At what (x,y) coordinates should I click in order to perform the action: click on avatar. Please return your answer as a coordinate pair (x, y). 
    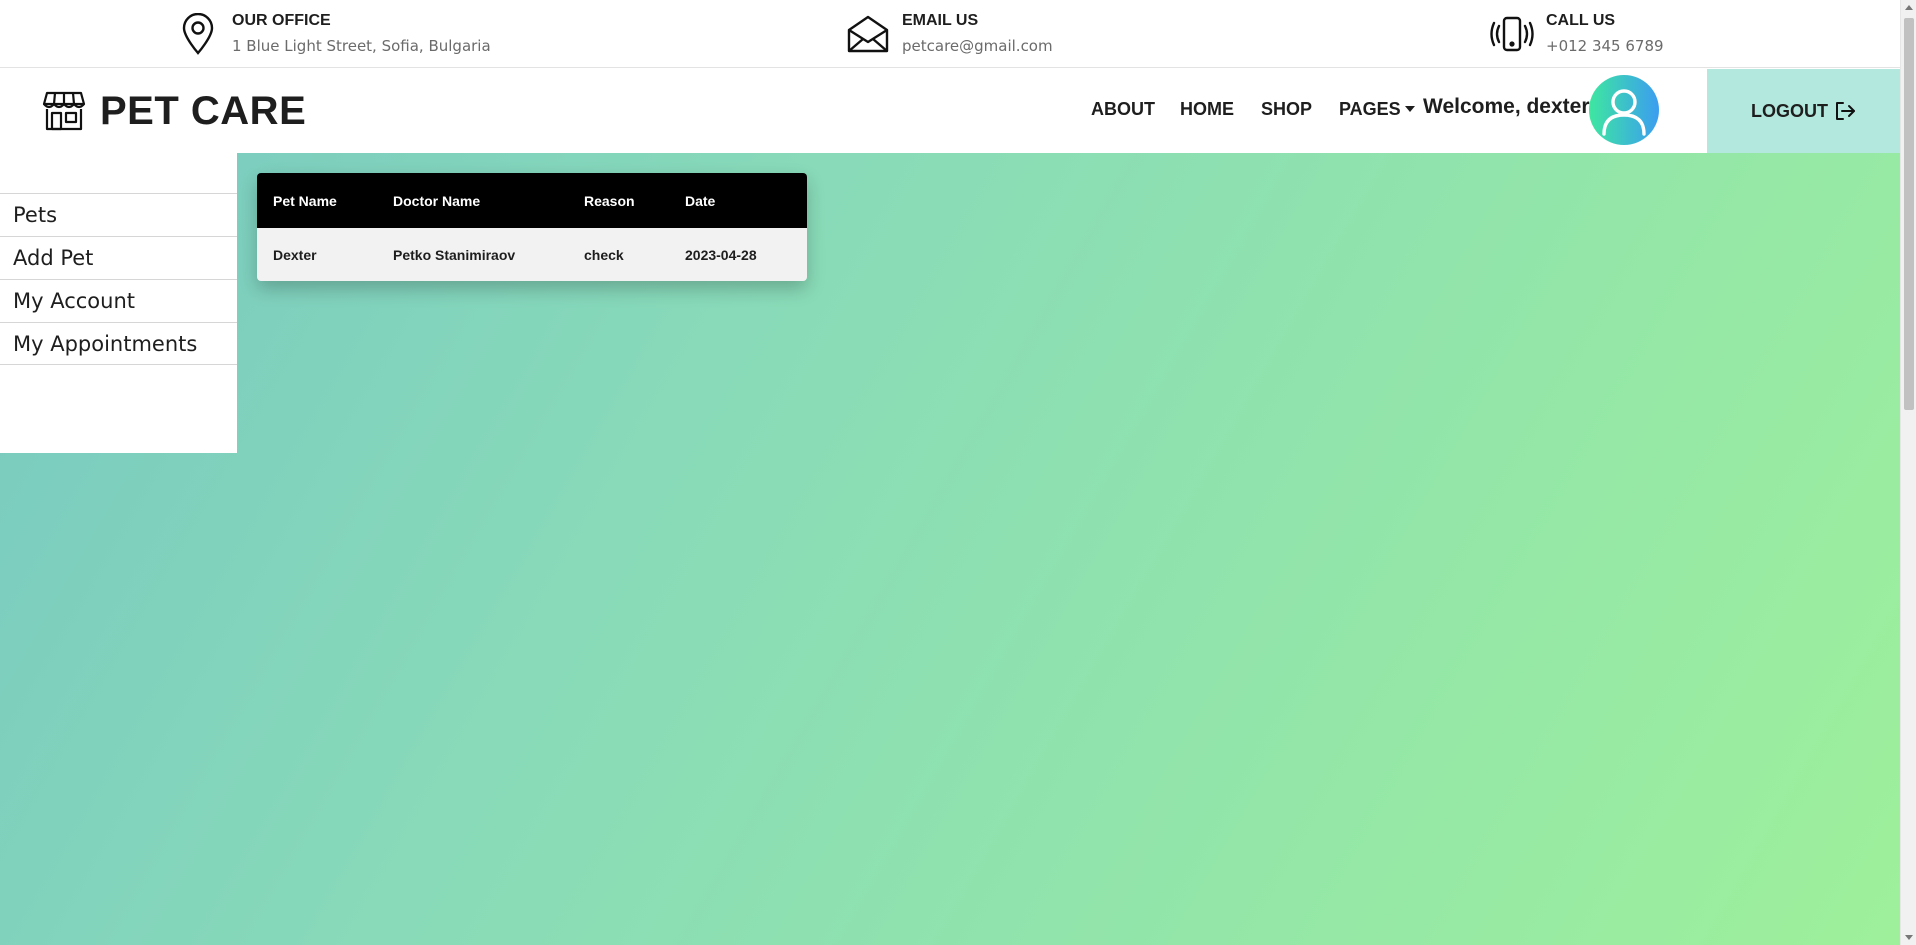
    Looking at the image, I should click on (1624, 110).